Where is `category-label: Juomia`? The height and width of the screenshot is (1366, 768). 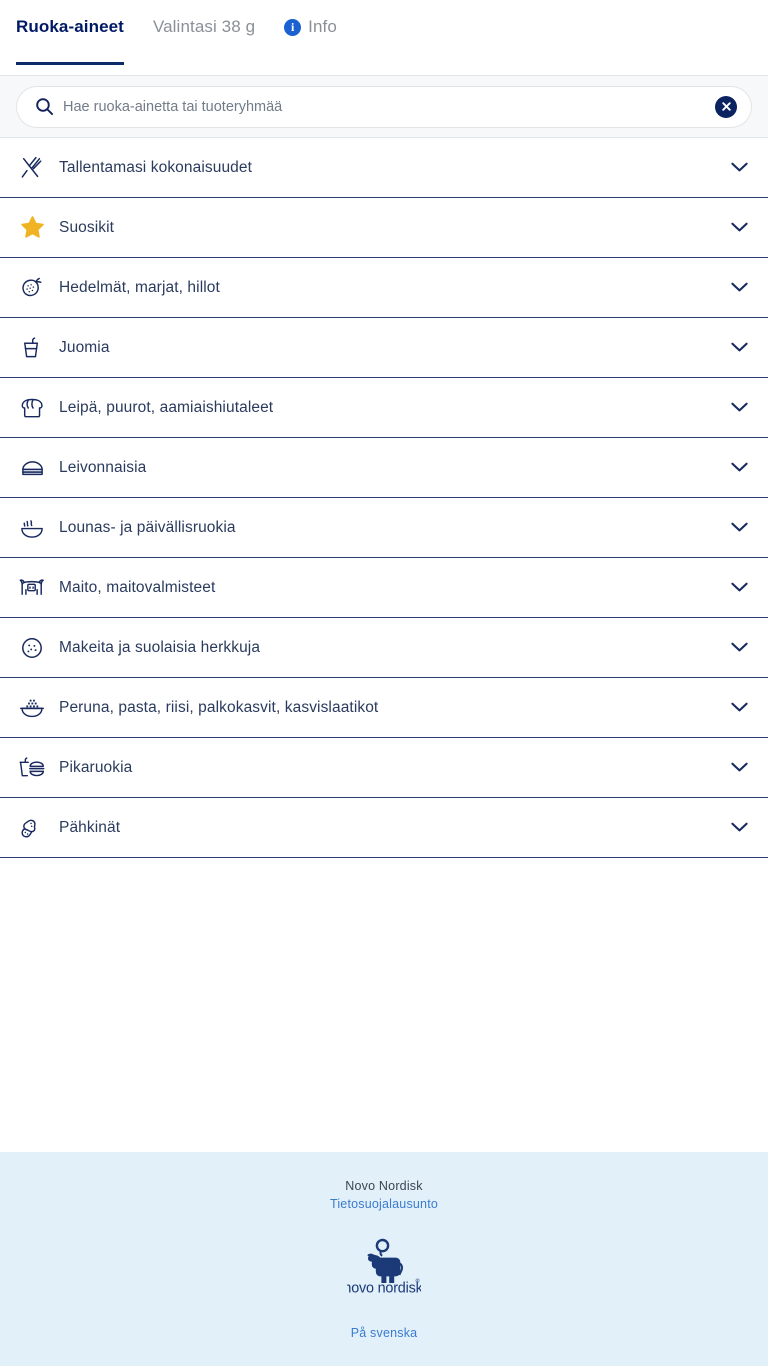 category-label: Juomia is located at coordinates (84, 347).